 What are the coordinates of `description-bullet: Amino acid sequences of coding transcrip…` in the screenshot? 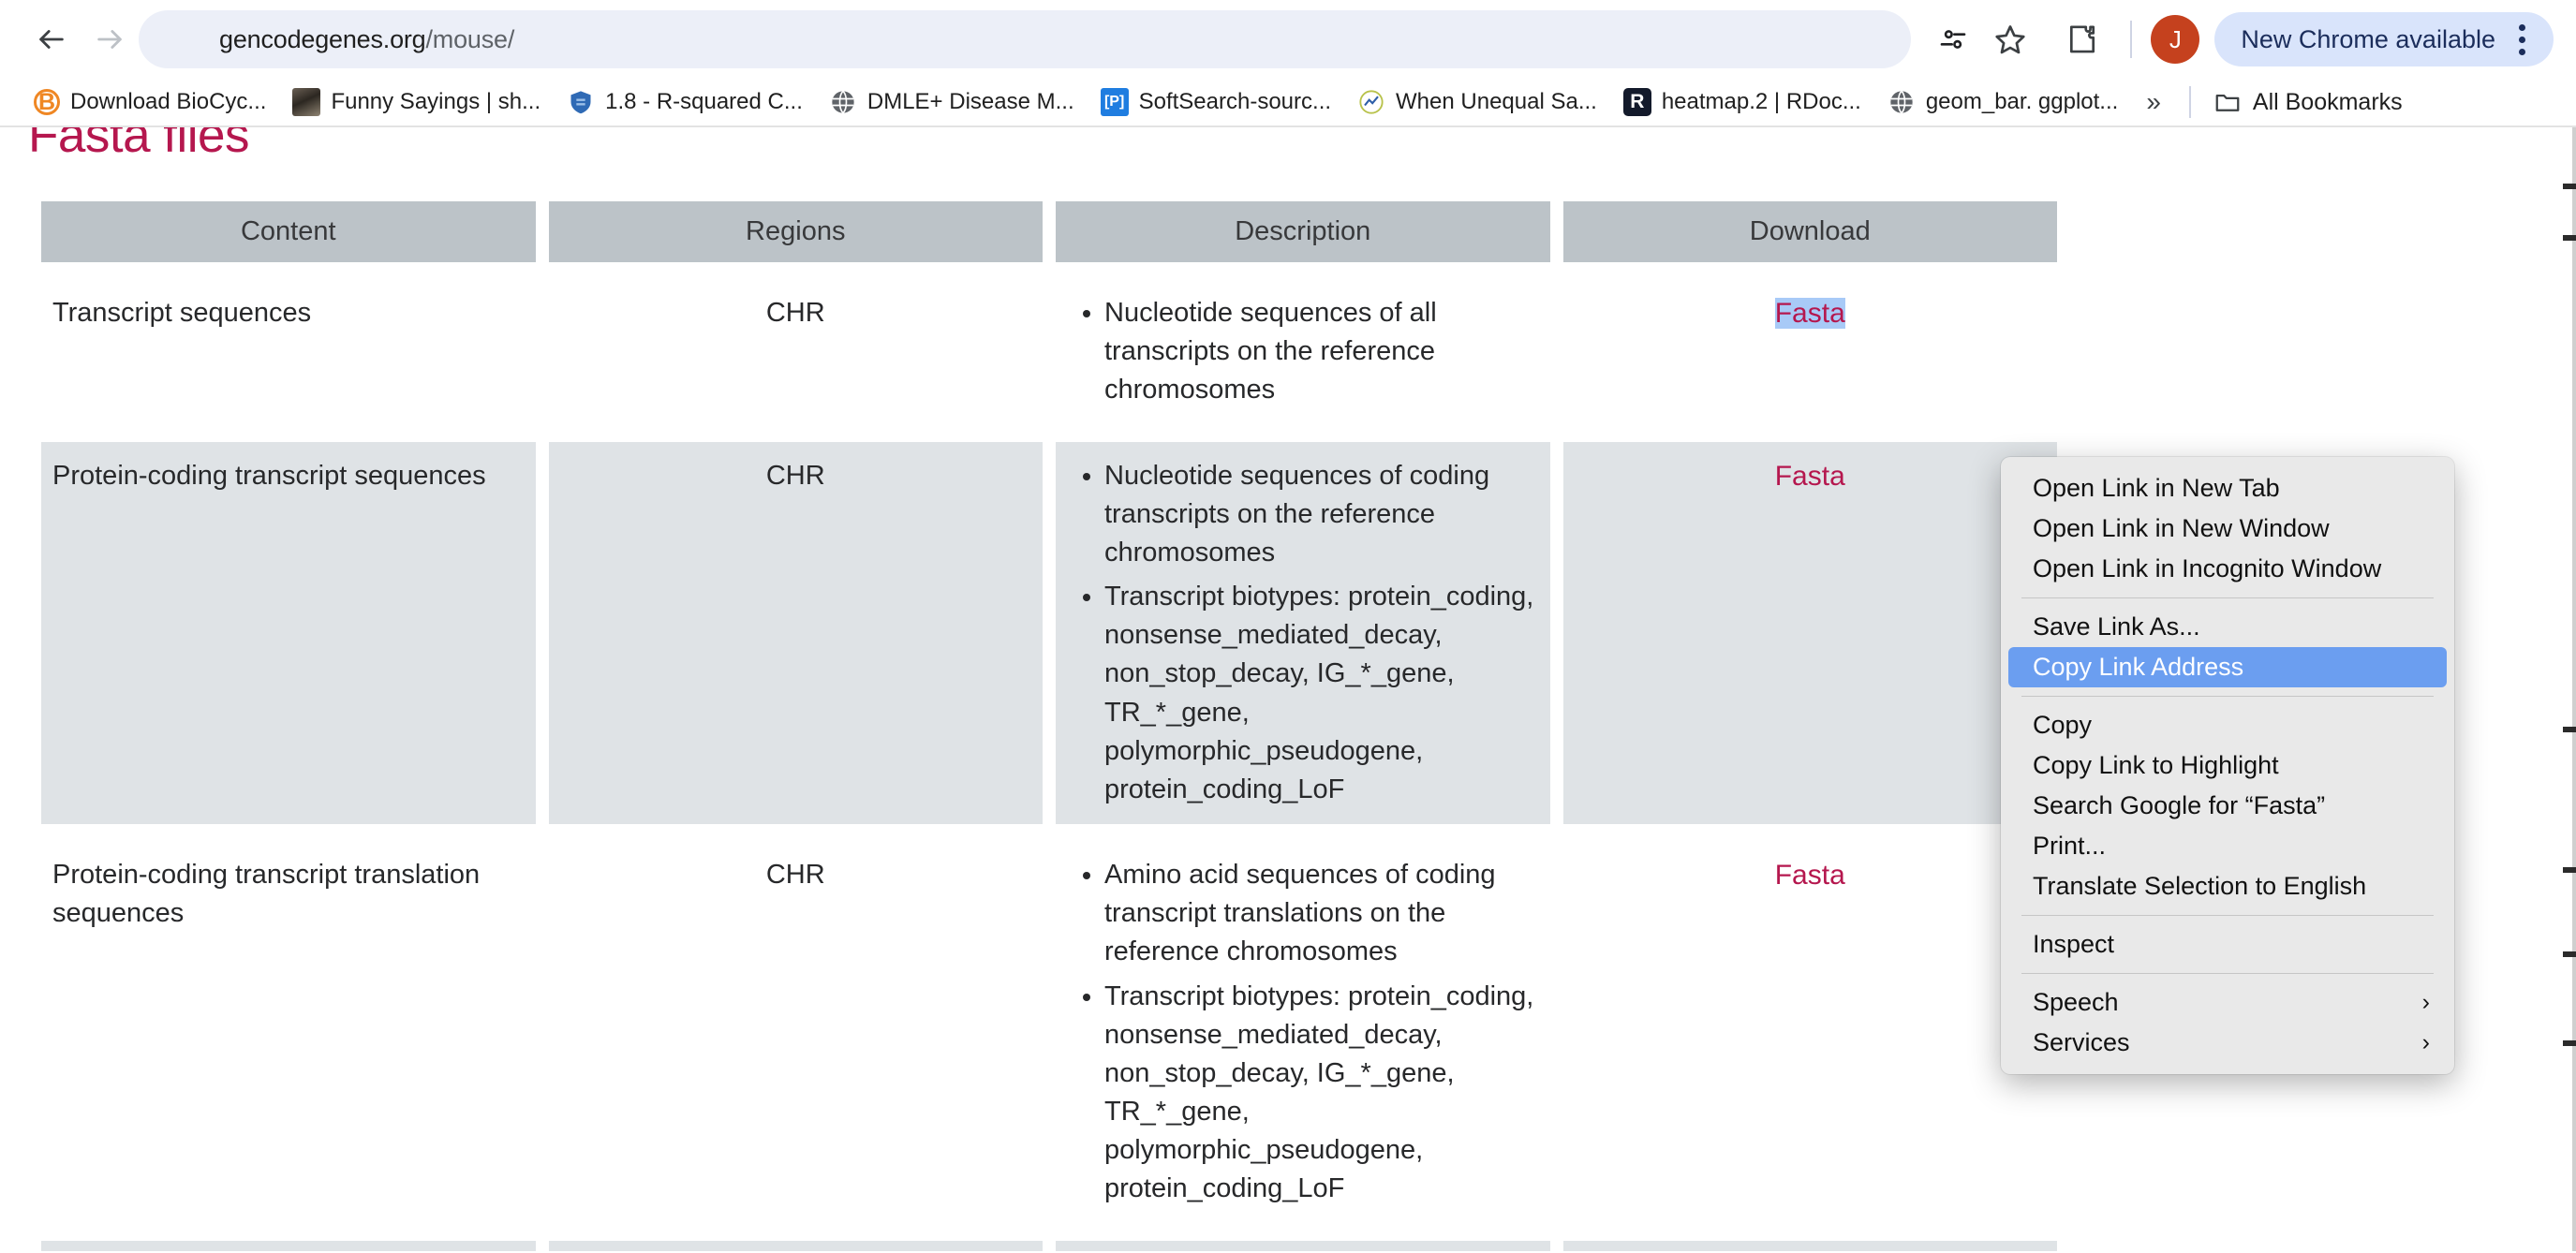 It's located at (1322, 914).